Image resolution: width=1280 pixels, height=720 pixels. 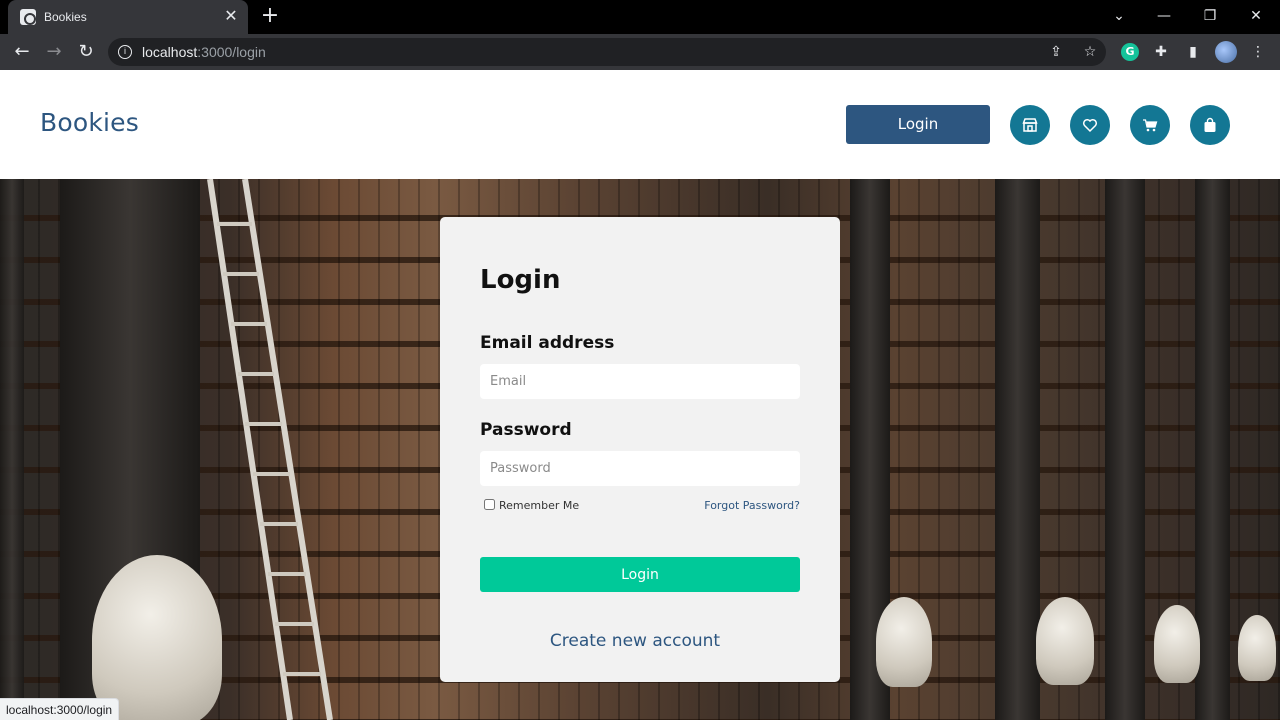 I want to click on forgot-password-link: Forgot Password?, so click(x=752, y=505).